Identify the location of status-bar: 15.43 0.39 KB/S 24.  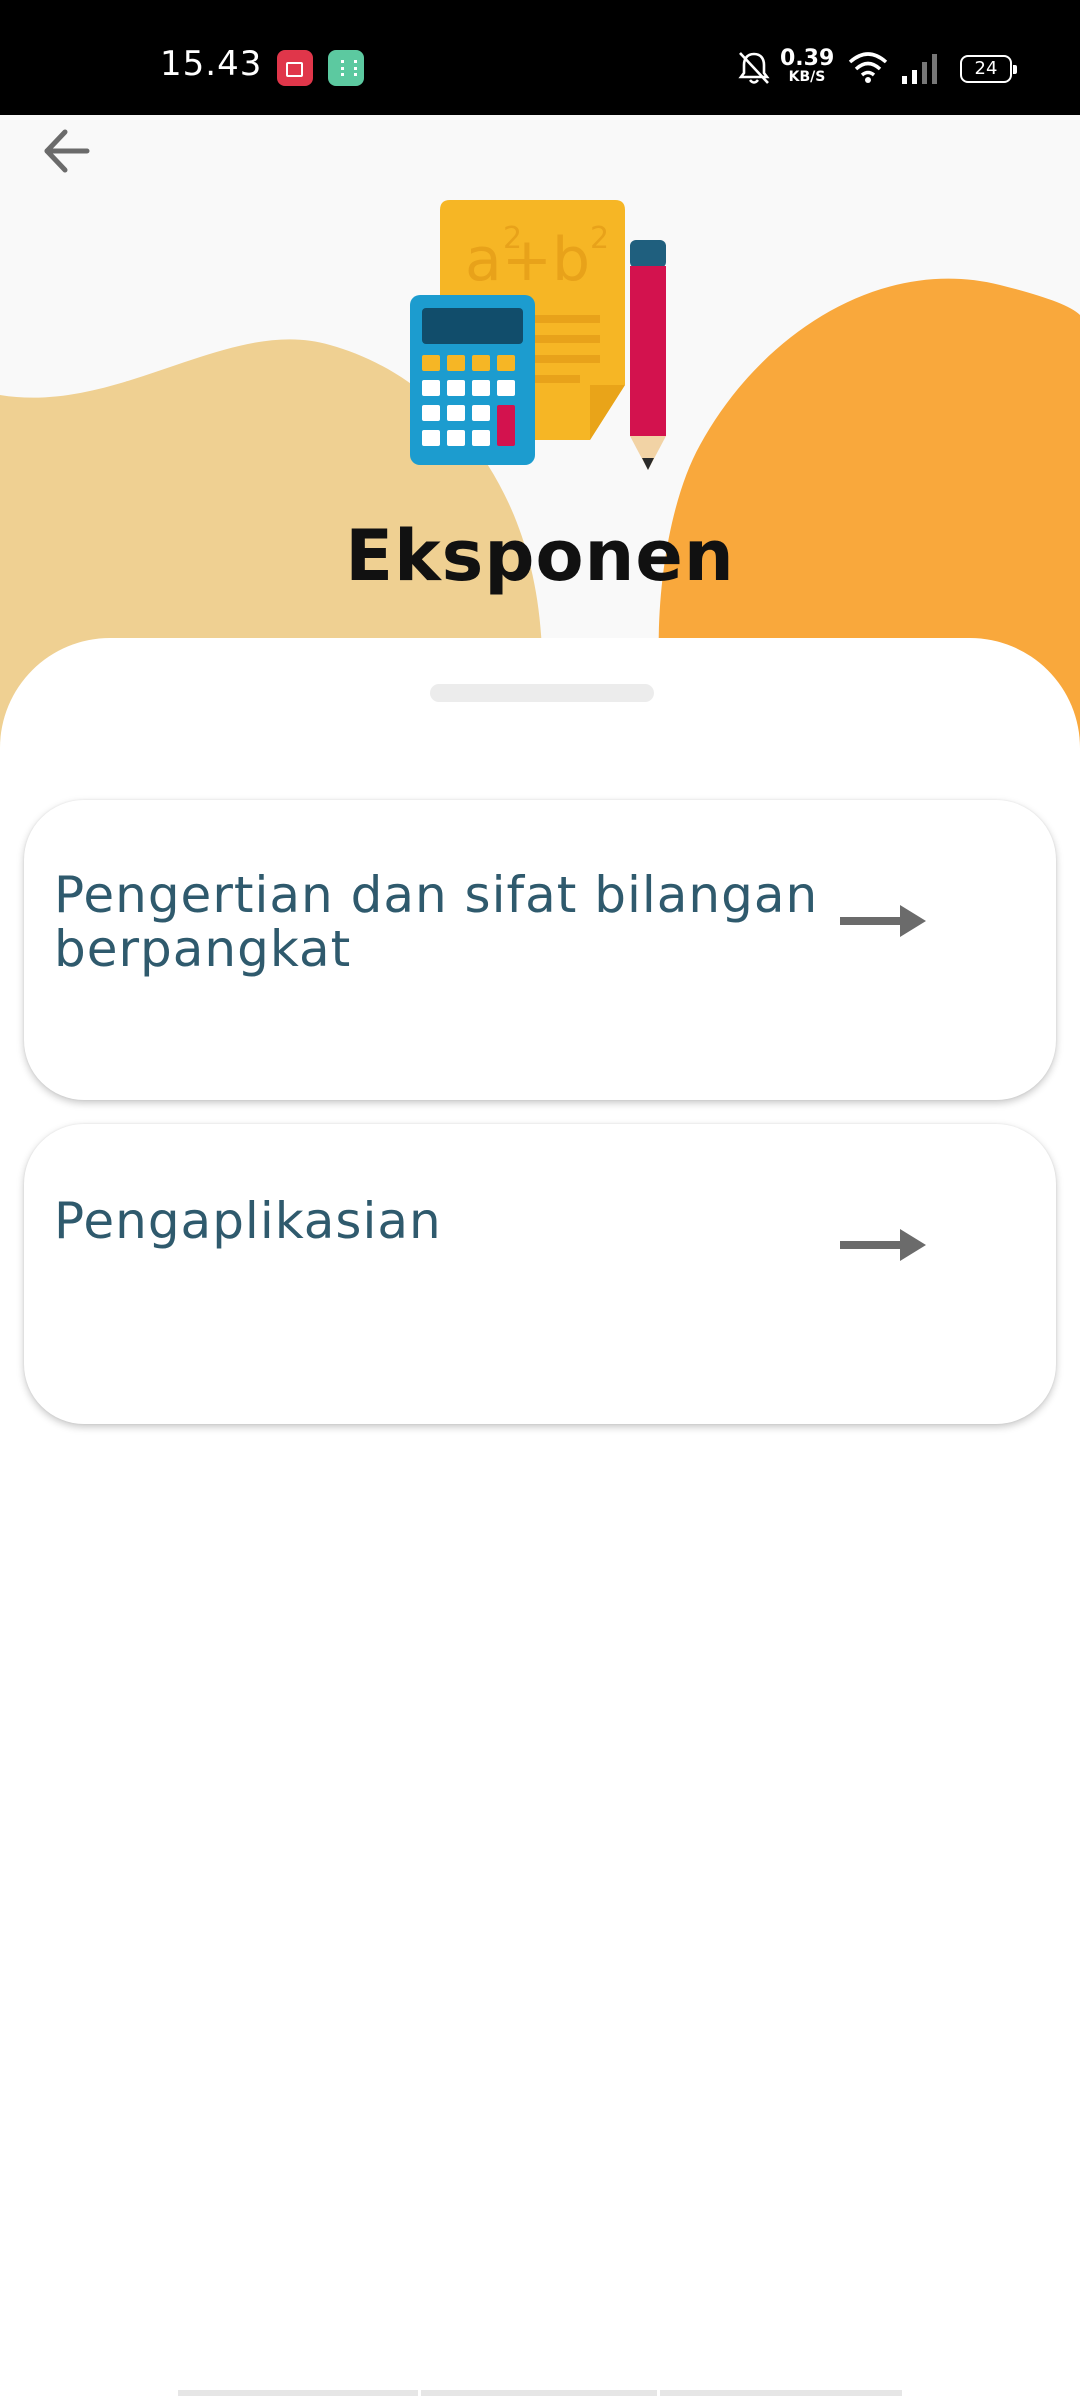
(540, 57).